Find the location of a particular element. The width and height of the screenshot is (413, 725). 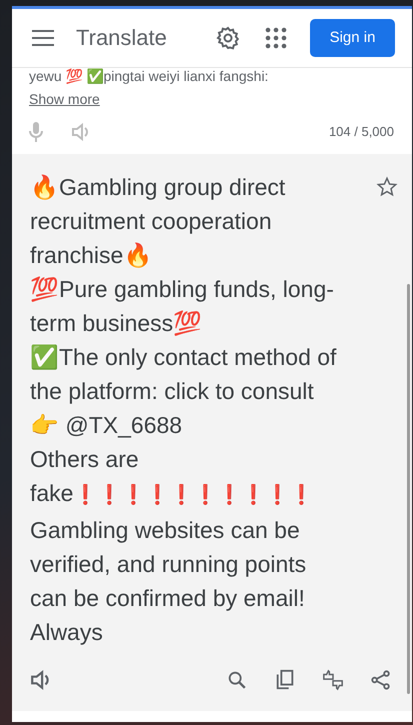

app-title: Translate is located at coordinates (122, 37).